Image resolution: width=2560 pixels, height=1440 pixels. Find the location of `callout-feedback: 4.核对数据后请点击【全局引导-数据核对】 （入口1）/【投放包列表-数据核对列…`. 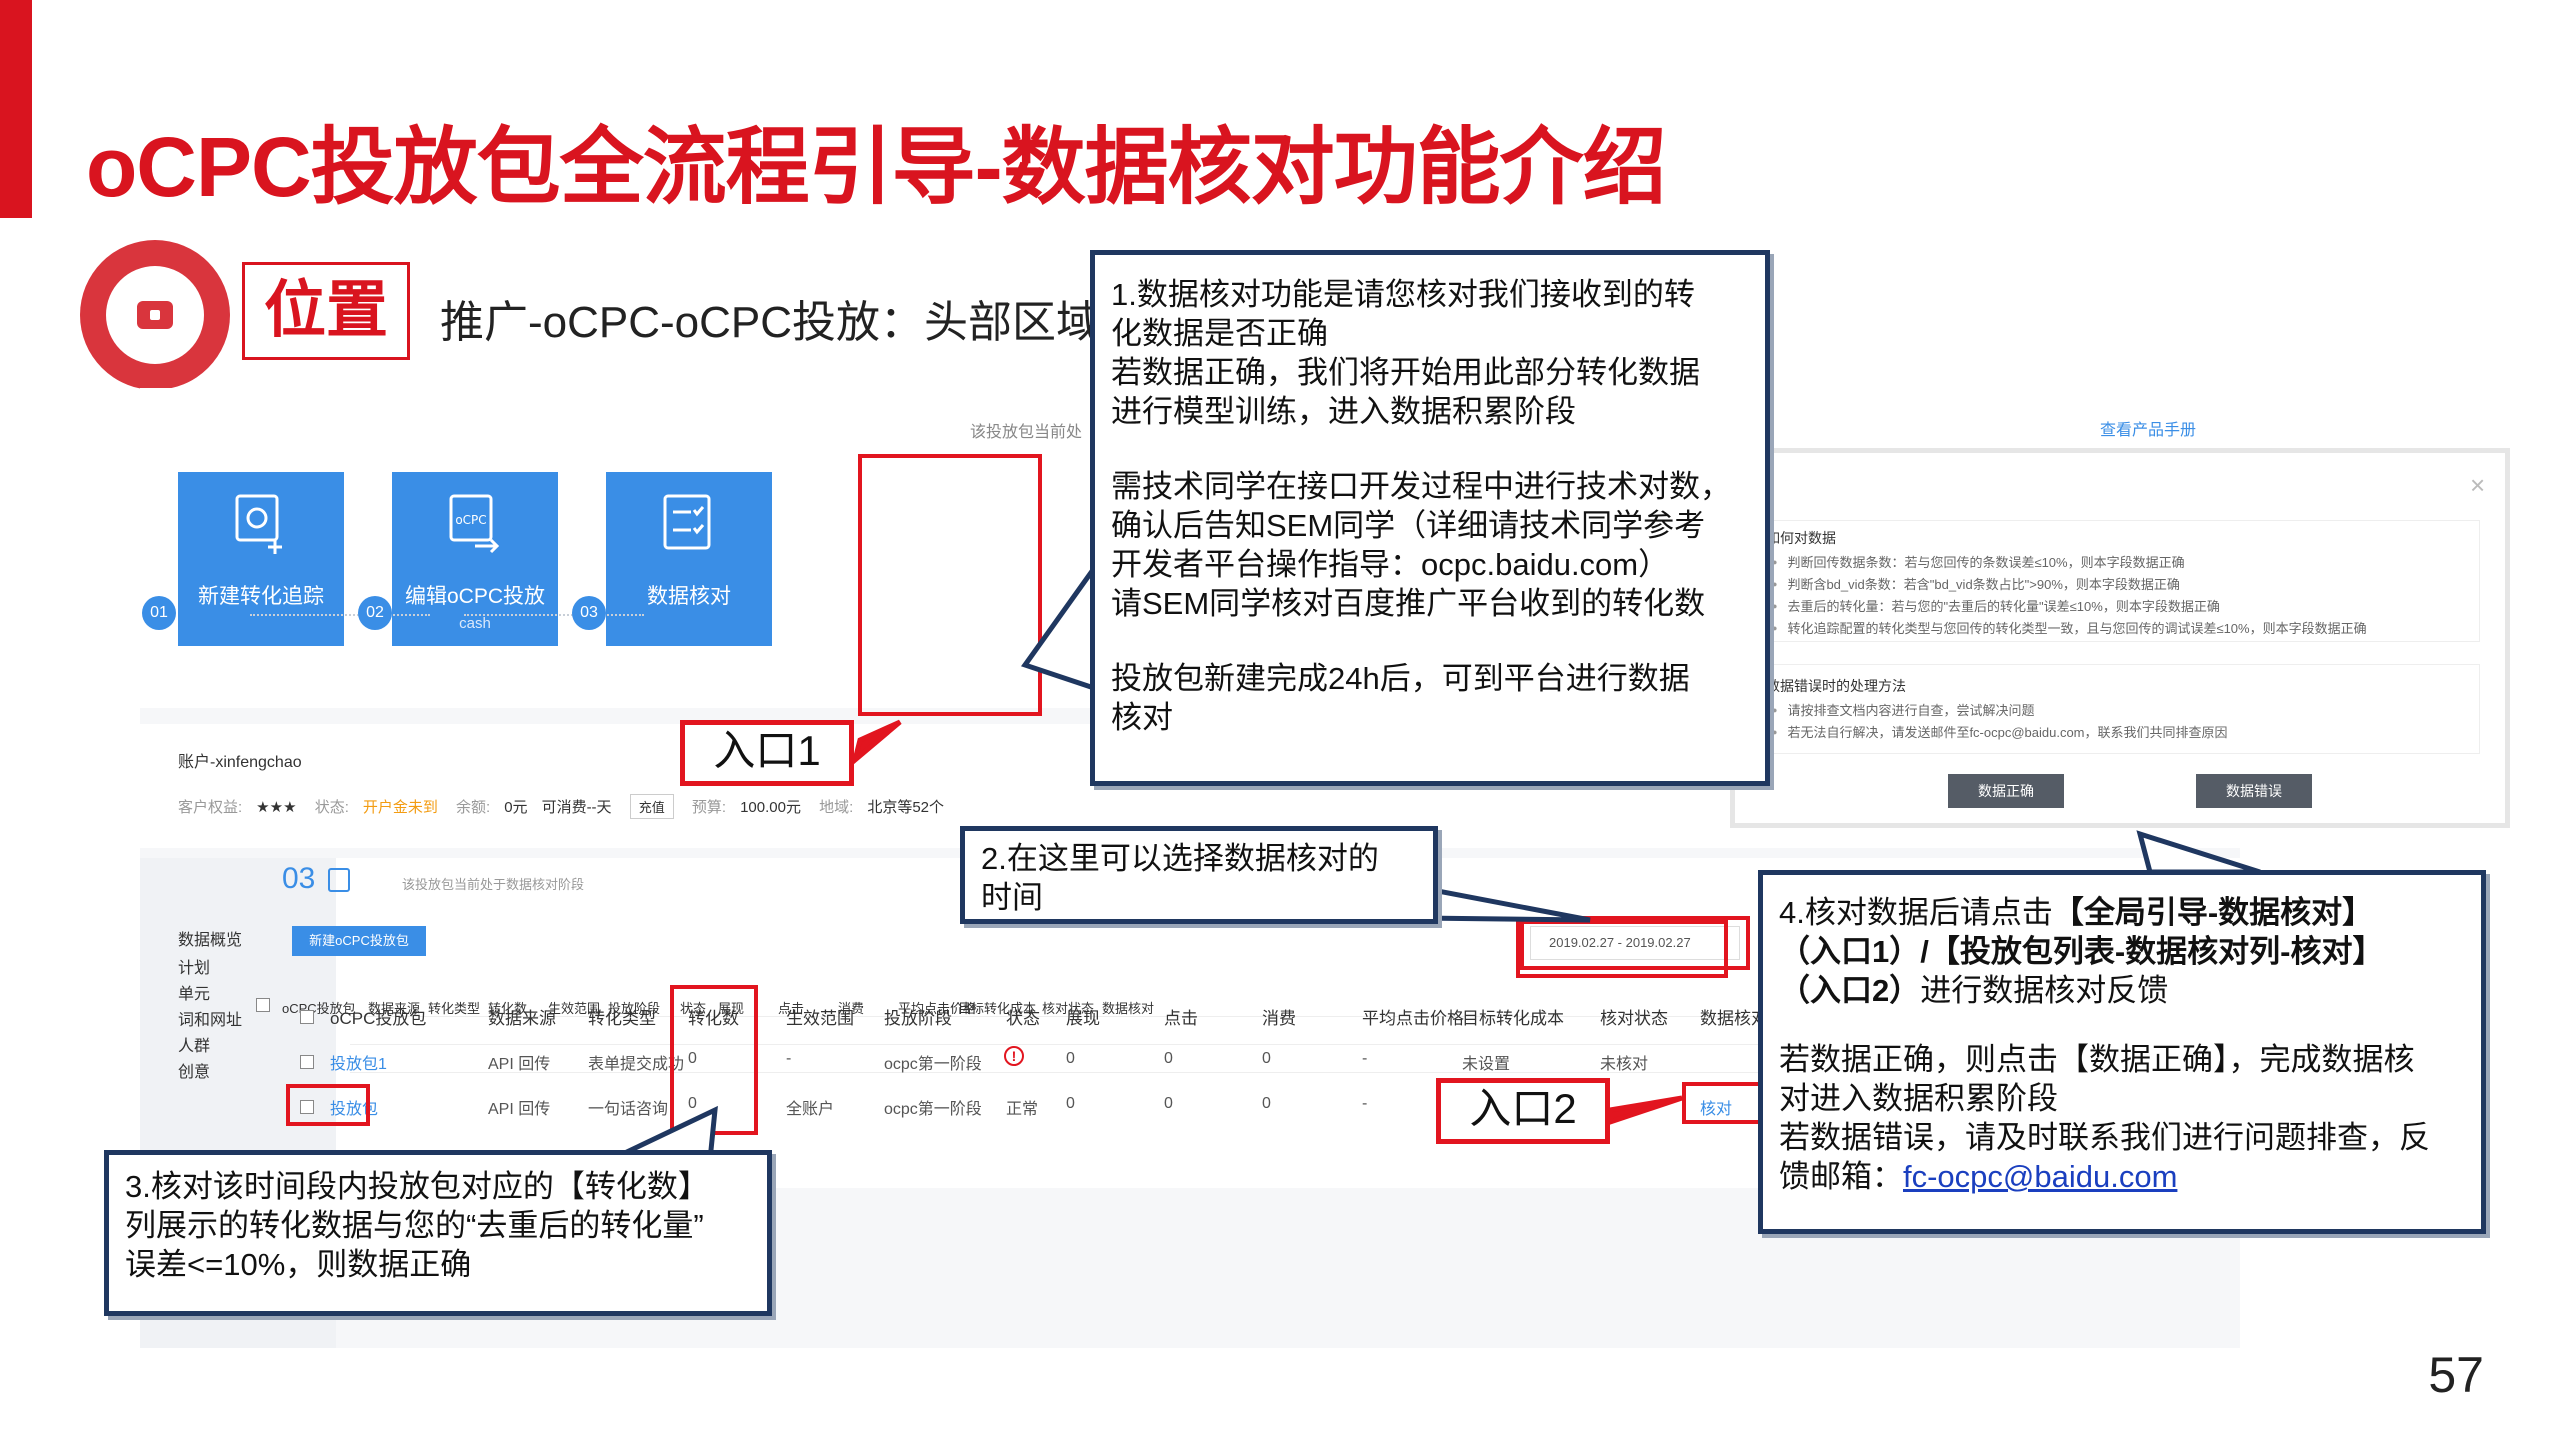

callout-feedback: 4.核对数据后请点击【全局引导-数据核对】 （入口1）/【投放包列表-数据核对列… is located at coordinates (2122, 1052).